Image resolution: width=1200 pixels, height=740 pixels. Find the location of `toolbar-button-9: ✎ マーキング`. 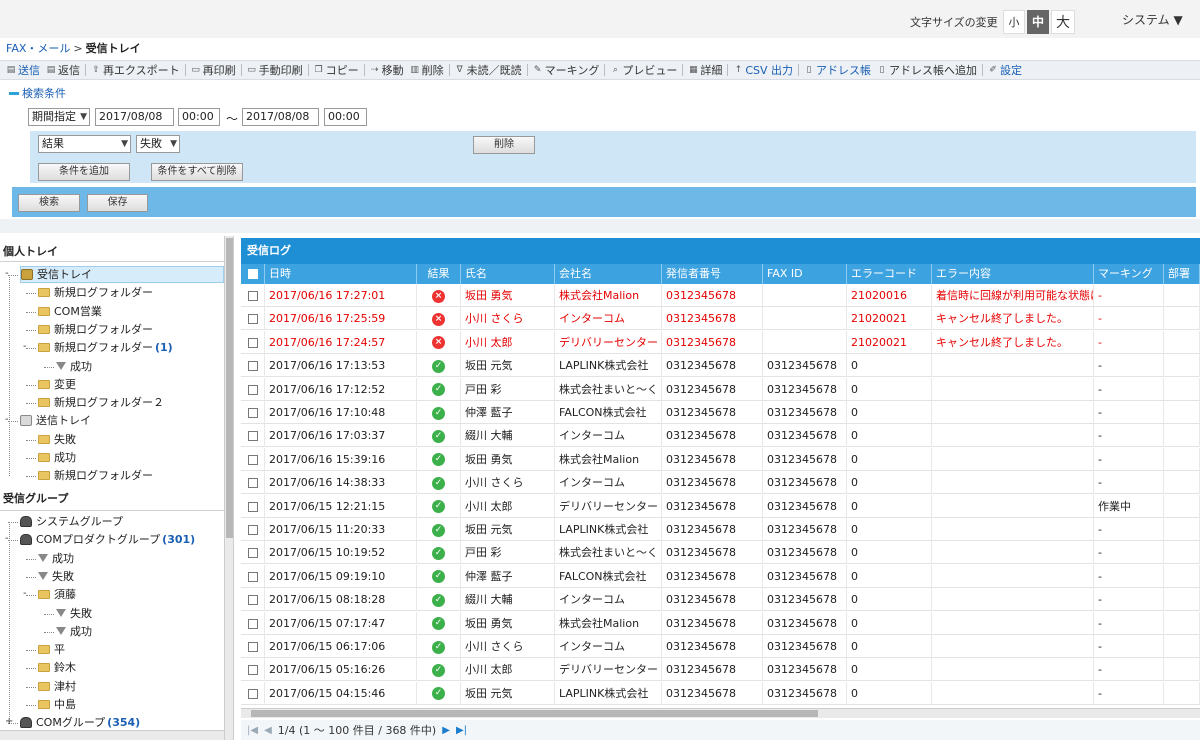

toolbar-button-9: ✎ マーキング is located at coordinates (569, 70).